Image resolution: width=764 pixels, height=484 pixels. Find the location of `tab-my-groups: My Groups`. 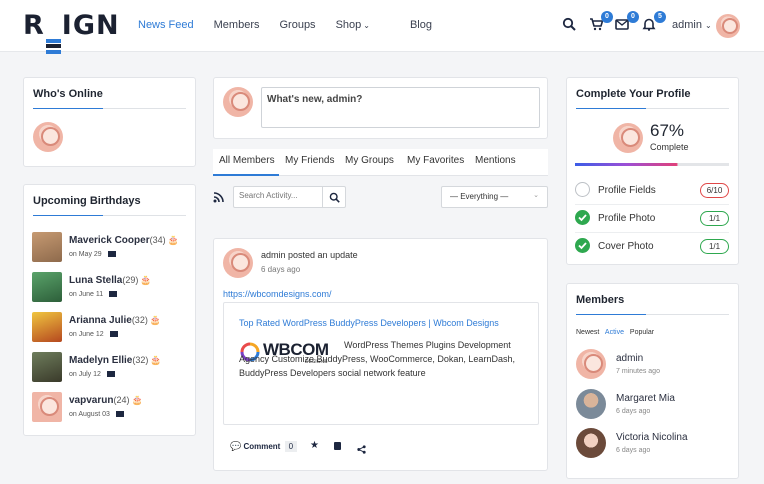

tab-my-groups: My Groups is located at coordinates (369, 160).